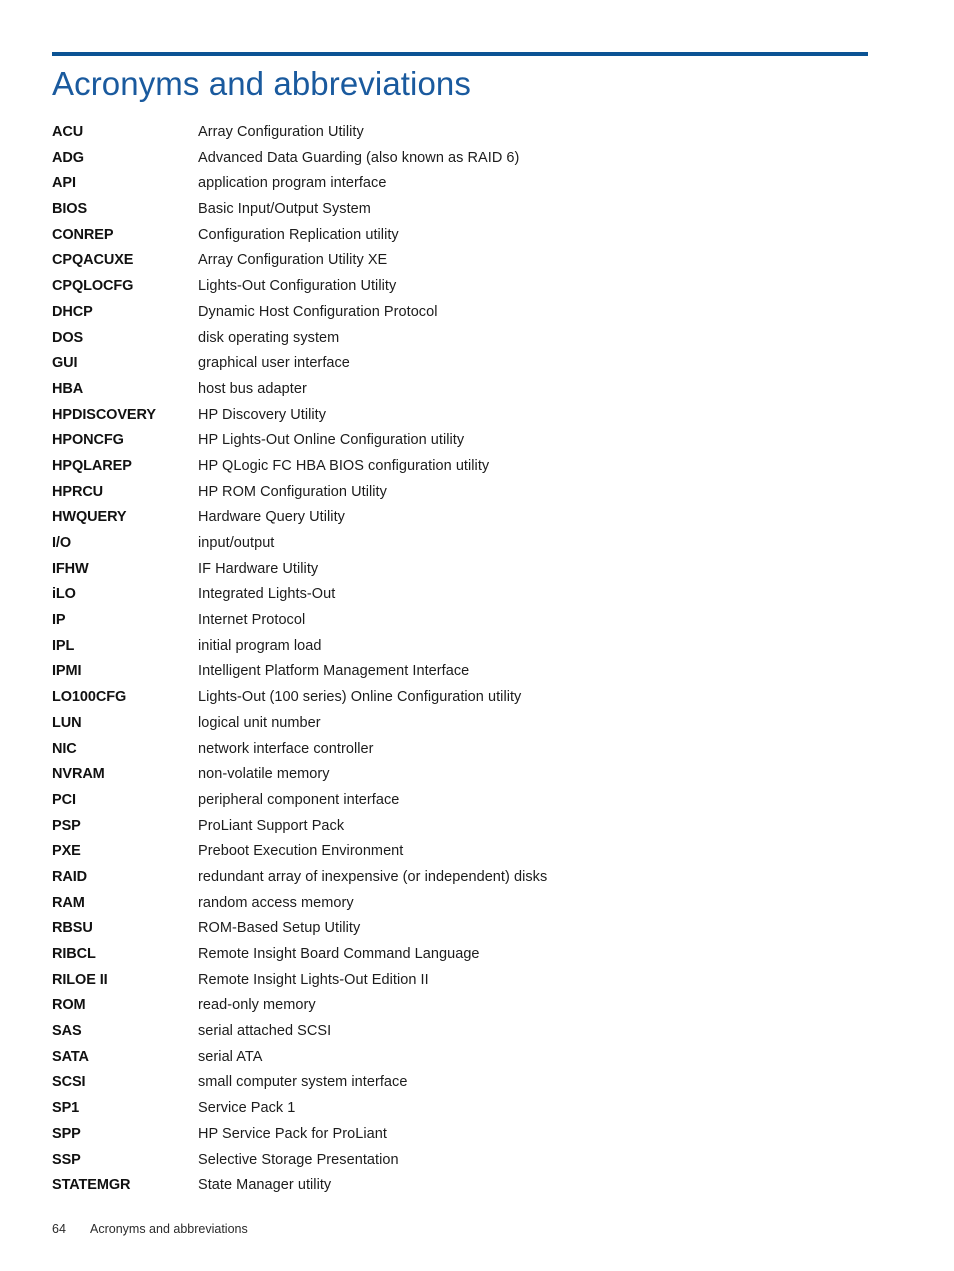 The width and height of the screenshot is (954, 1271). Describe the element at coordinates (68, 157) in the screenshot. I see `glossary-term: ADG` at that location.